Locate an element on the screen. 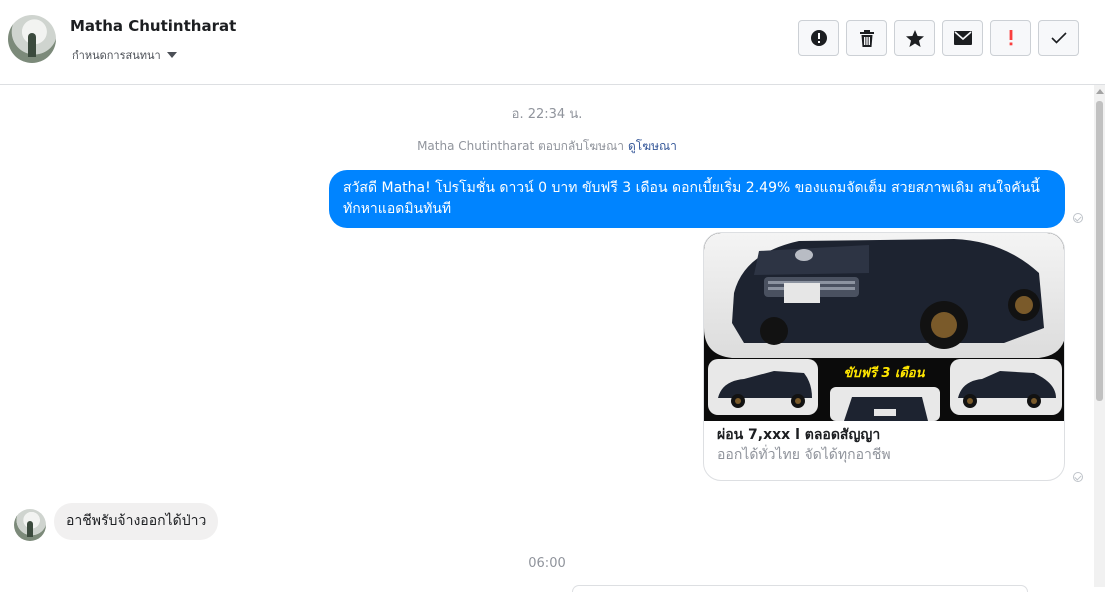 Image resolution: width=1105 pixels, height=592 pixels. view-ad-link: ดูโฆษณา is located at coordinates (652, 146).